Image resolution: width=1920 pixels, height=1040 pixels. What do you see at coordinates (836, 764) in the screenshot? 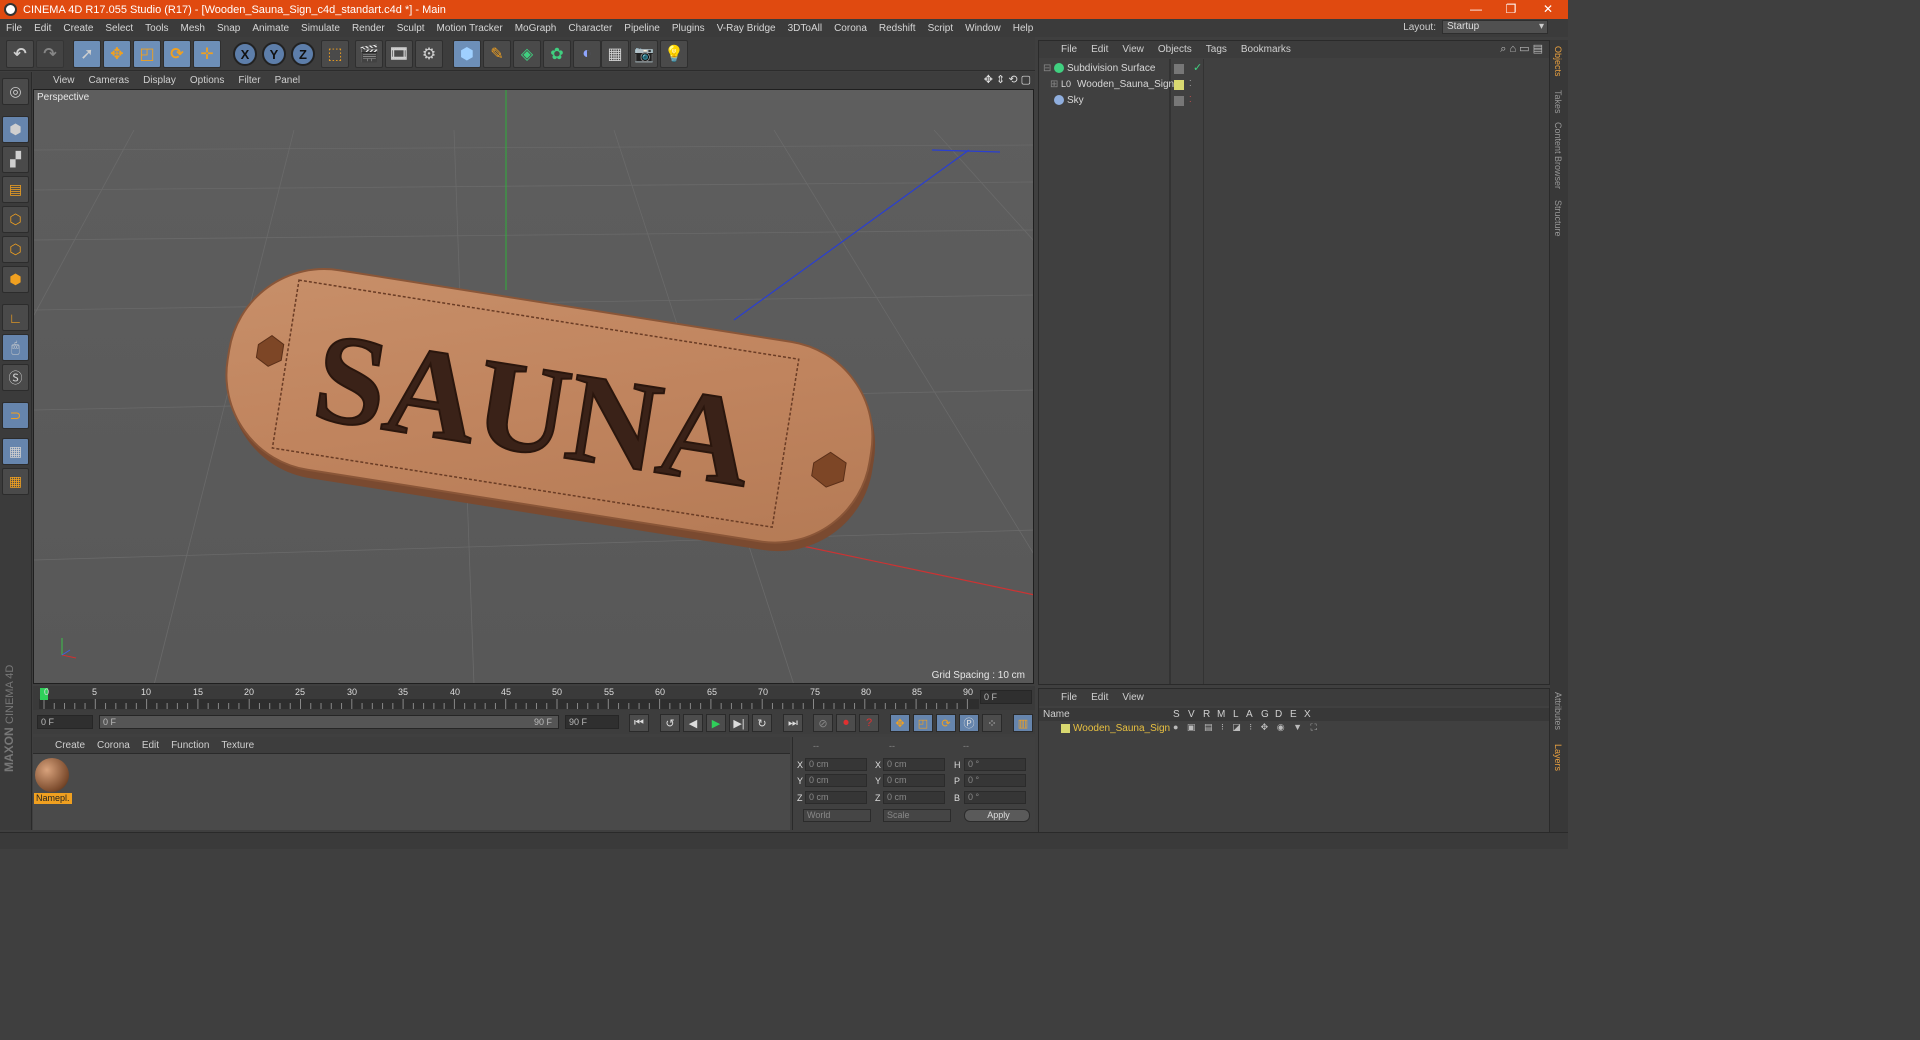
I see `position-x-field: 0 cm` at bounding box center [836, 764].